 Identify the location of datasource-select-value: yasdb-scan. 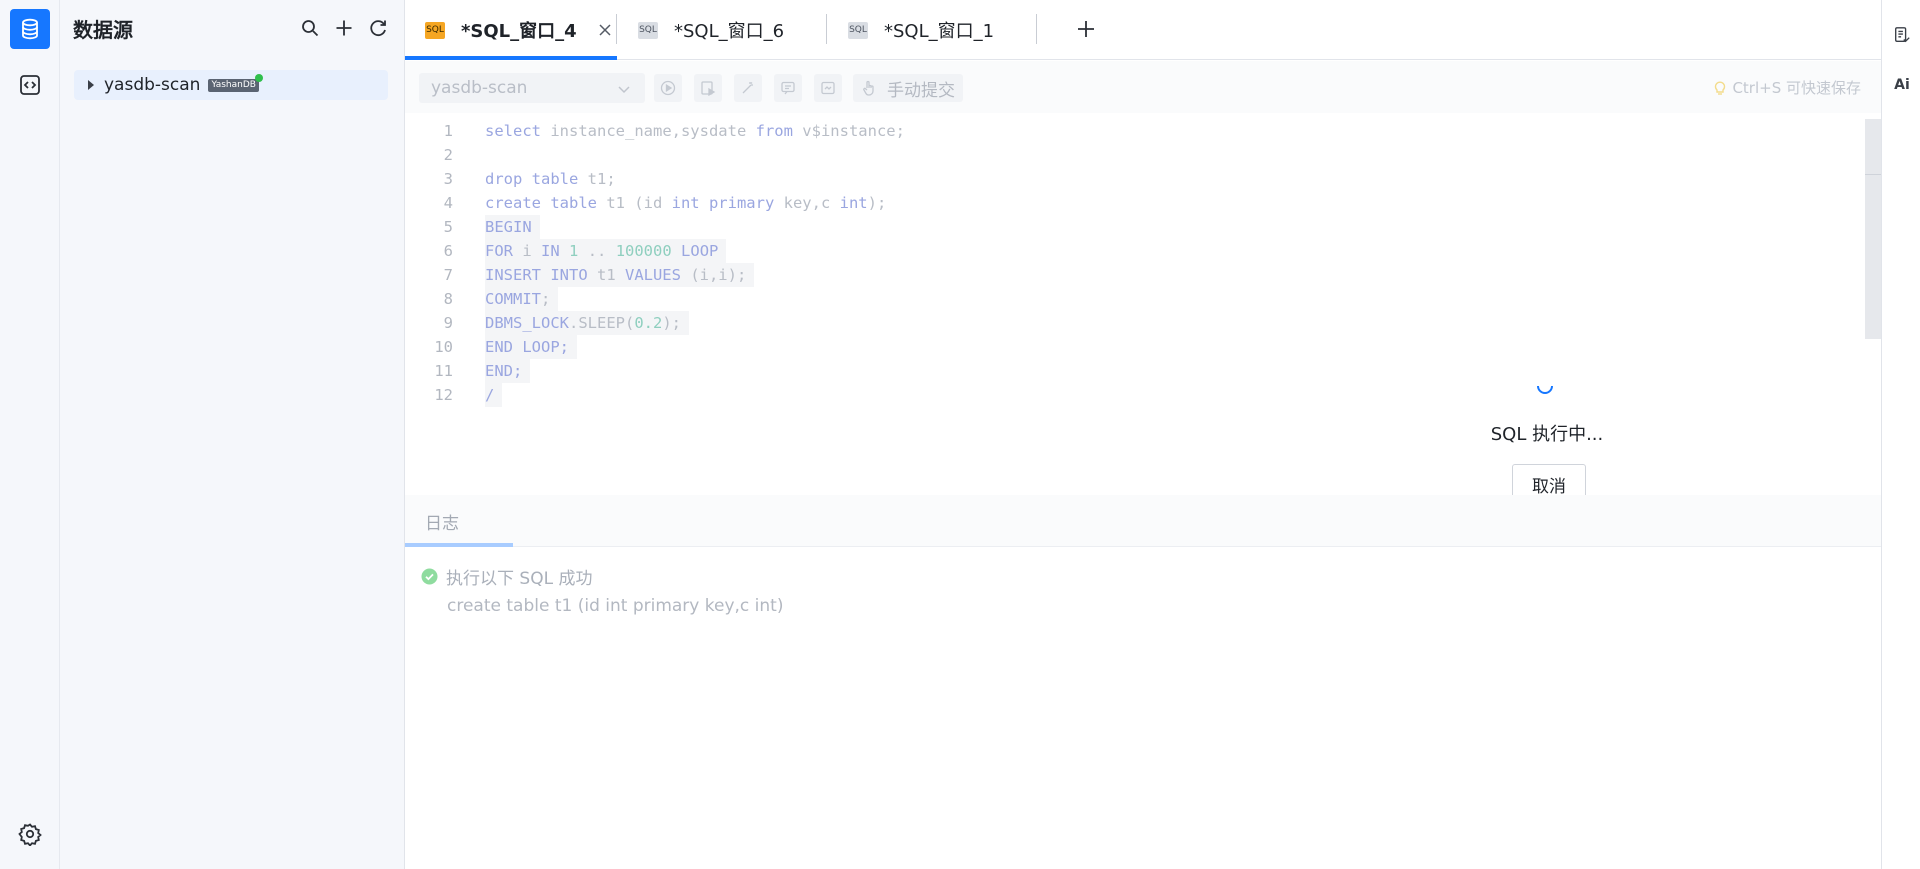
(479, 88).